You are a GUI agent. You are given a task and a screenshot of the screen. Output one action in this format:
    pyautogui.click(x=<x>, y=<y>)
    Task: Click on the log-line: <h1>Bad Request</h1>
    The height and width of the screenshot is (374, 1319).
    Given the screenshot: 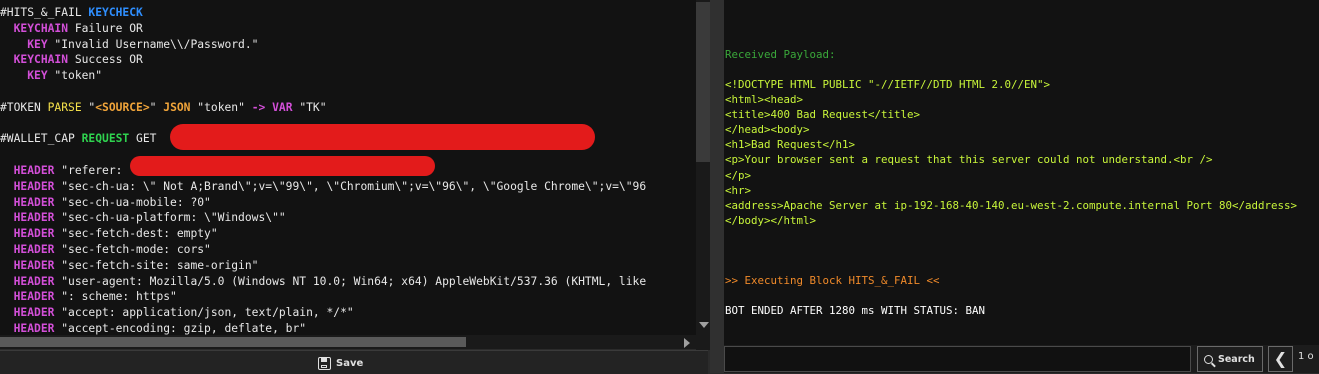 What is the action you would take?
    pyautogui.click(x=790, y=145)
    